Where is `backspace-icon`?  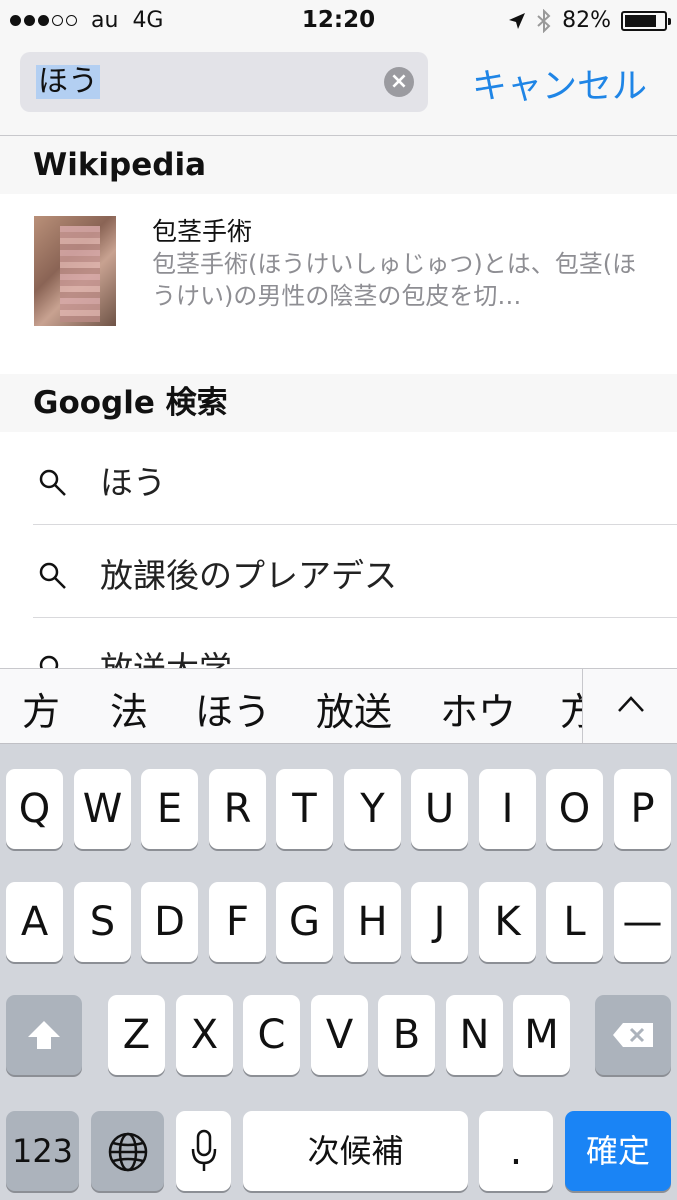 backspace-icon is located at coordinates (633, 1035).